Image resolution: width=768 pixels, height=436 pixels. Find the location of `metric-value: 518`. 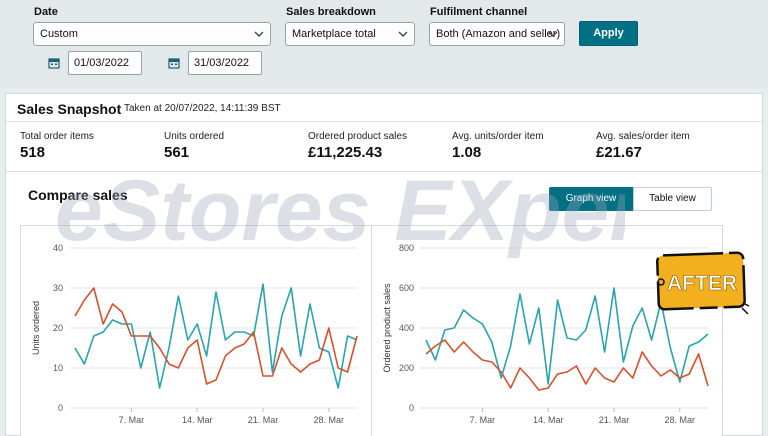

metric-value: 518 is located at coordinates (33, 152).